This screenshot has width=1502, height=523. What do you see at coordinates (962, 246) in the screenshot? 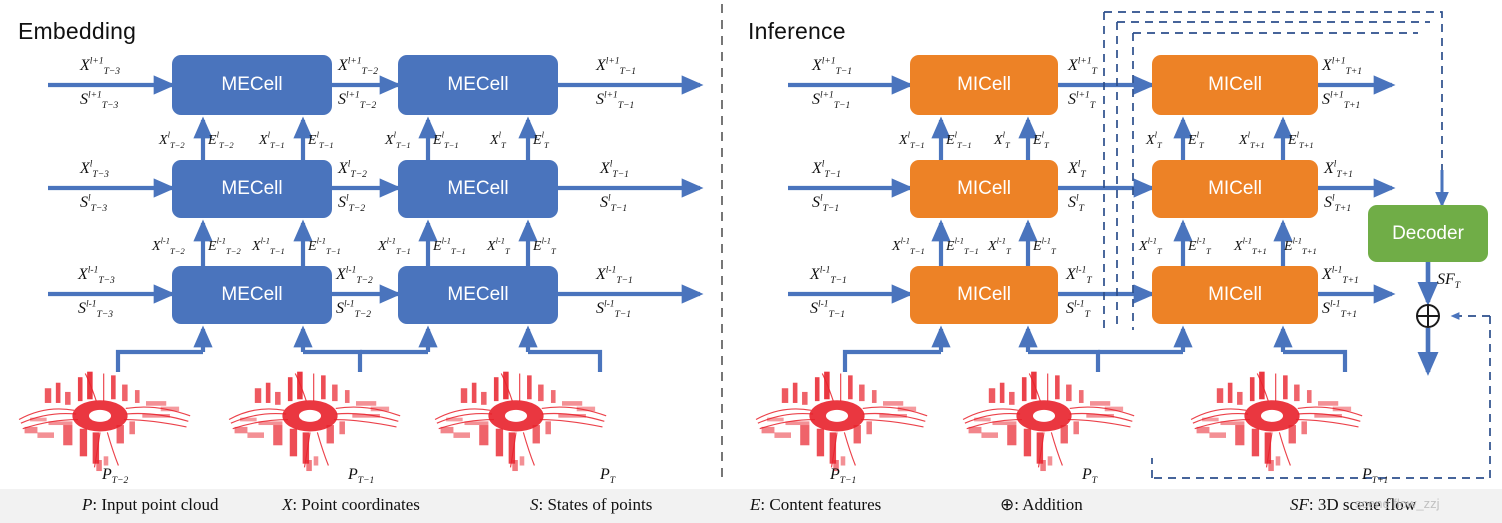
I see `label-inf-lo1-e: El-1T−1` at bounding box center [962, 246].